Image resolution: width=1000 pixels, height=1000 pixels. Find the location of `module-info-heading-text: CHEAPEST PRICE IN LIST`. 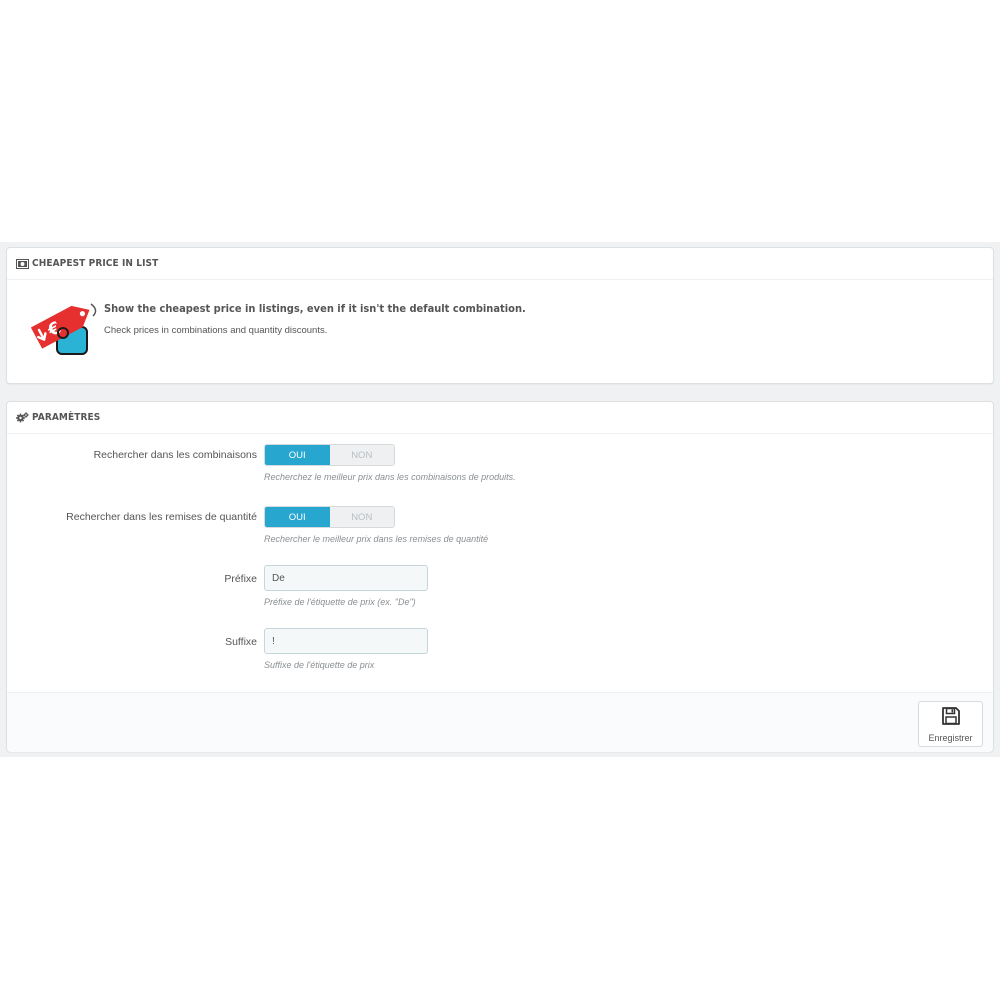

module-info-heading-text: CHEAPEST PRICE IN LIST is located at coordinates (95, 263).